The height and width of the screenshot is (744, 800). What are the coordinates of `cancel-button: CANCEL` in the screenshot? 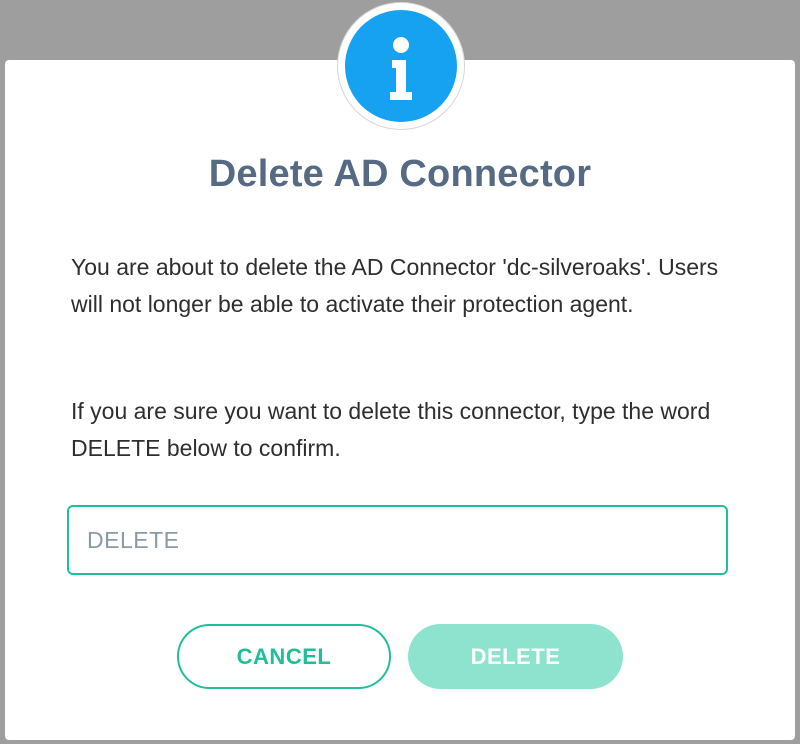 It's located at (284, 656).